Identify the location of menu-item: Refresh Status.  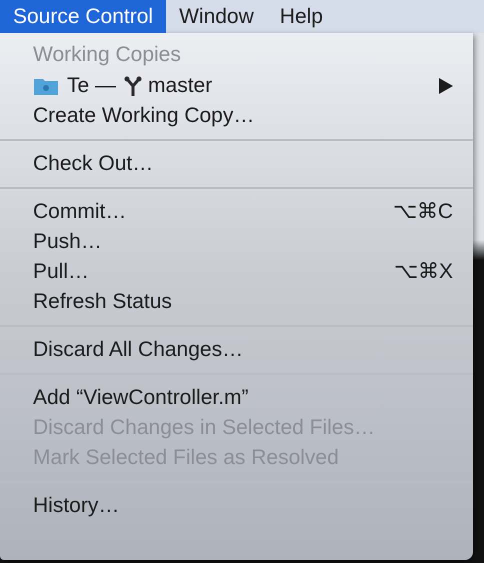
(236, 302).